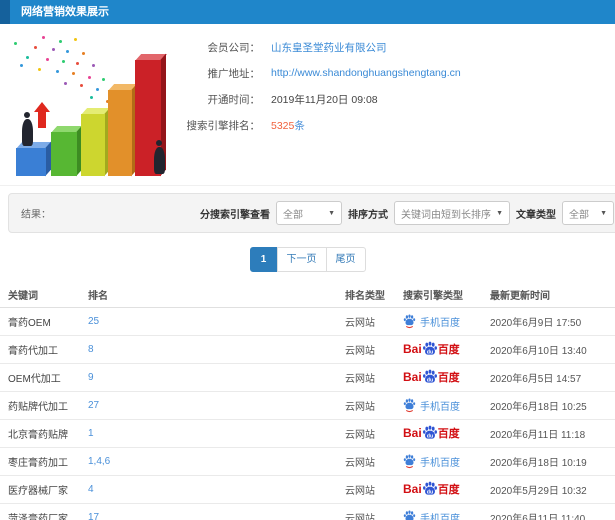 This screenshot has width=615, height=520. Describe the element at coordinates (345, 259) in the screenshot. I see `last-page-button: 尾页` at that location.